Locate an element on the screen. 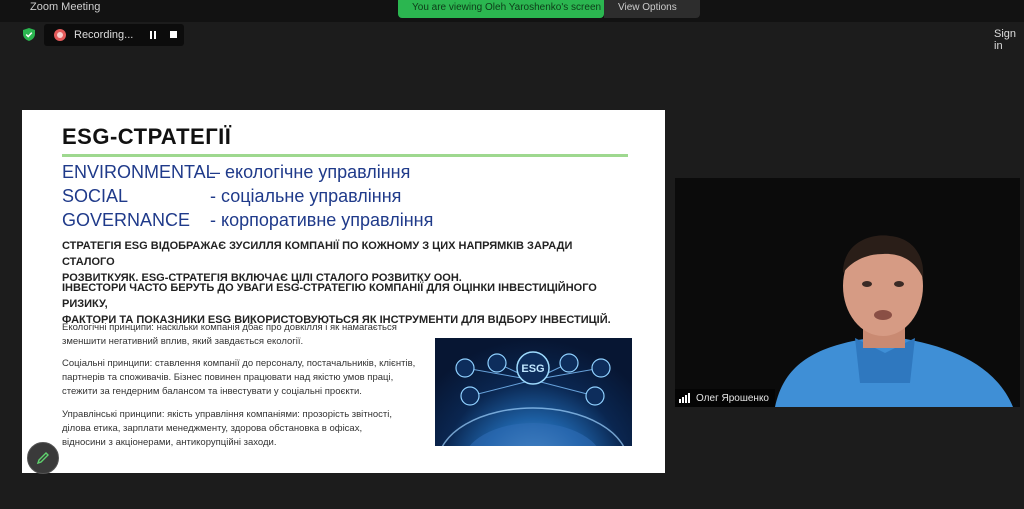 The image size is (1024, 509). participant-name-tag: Олег Ярошенко is located at coordinates (725, 398).